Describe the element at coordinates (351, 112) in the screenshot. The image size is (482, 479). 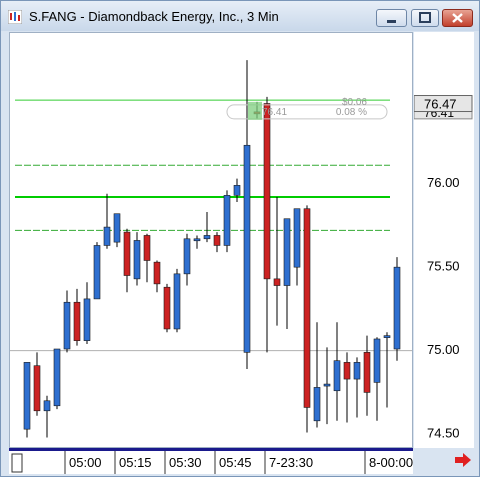
I see `order-tag-percent: 0.08 %` at that location.